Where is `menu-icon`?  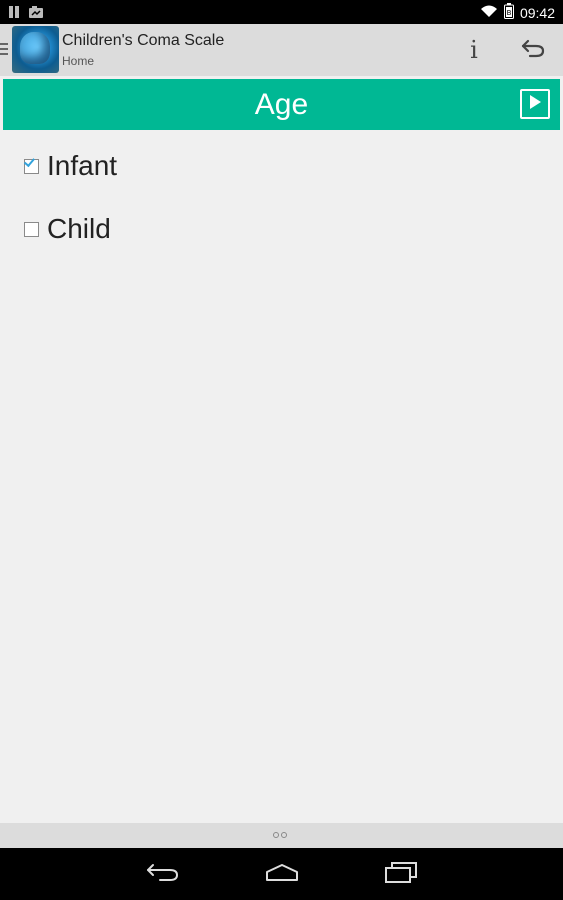 menu-icon is located at coordinates (5, 49).